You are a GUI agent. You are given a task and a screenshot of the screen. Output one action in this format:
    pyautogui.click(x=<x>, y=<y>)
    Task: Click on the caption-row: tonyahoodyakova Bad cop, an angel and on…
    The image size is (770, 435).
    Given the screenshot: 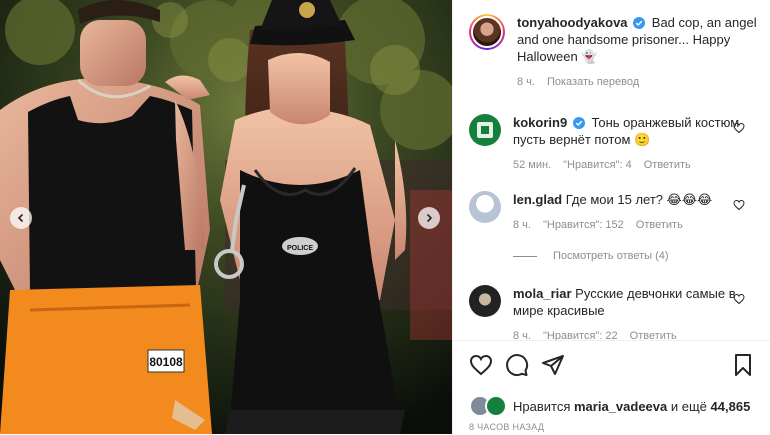 What is the action you would take?
    pyautogui.click(x=615, y=52)
    